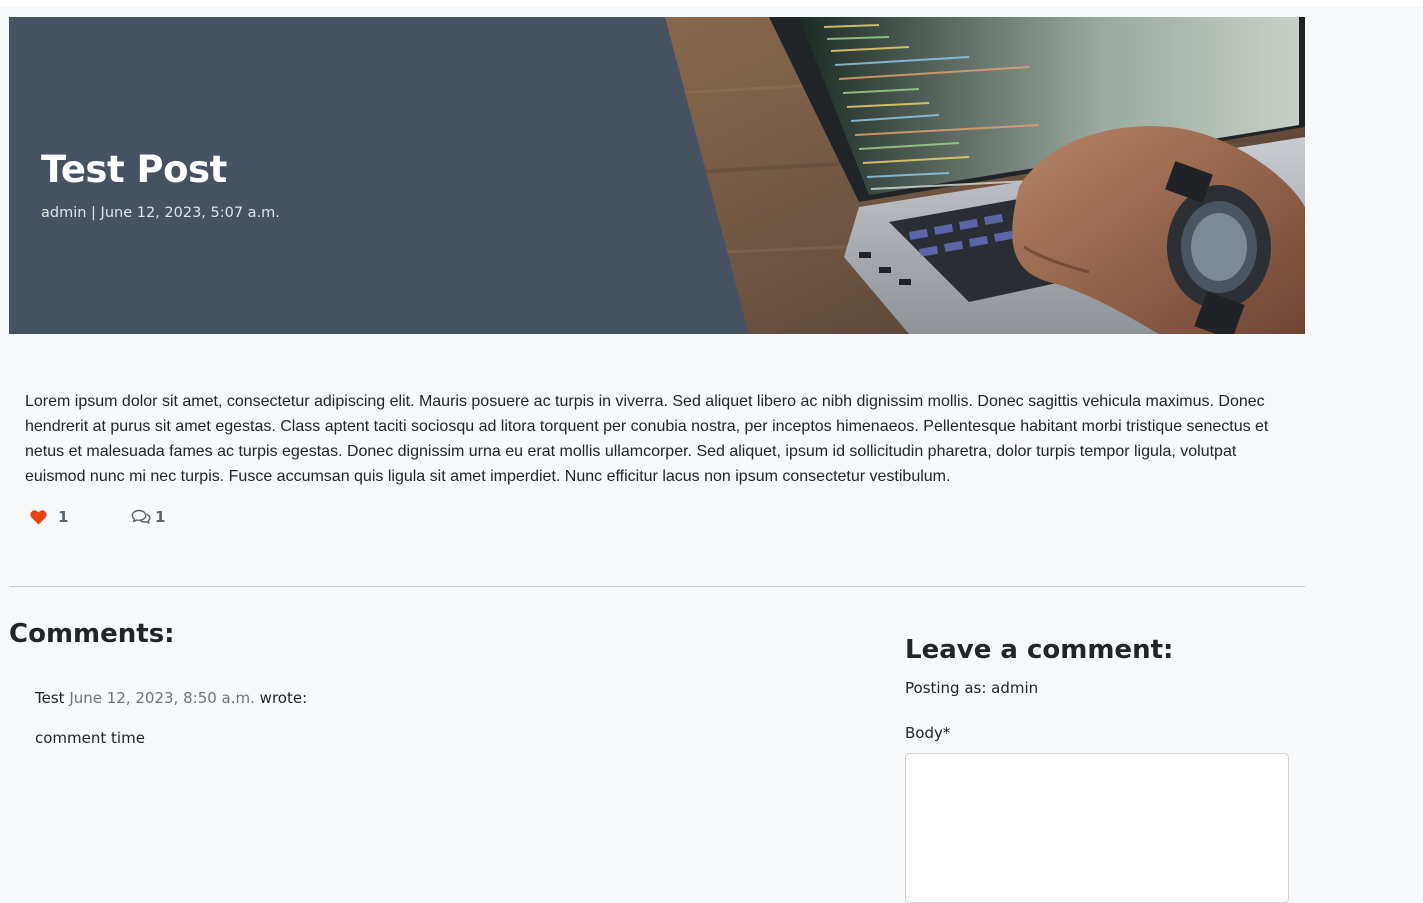 Image resolution: width=1423 pixels, height=903 pixels. I want to click on comment-count-link: 1, so click(148, 517).